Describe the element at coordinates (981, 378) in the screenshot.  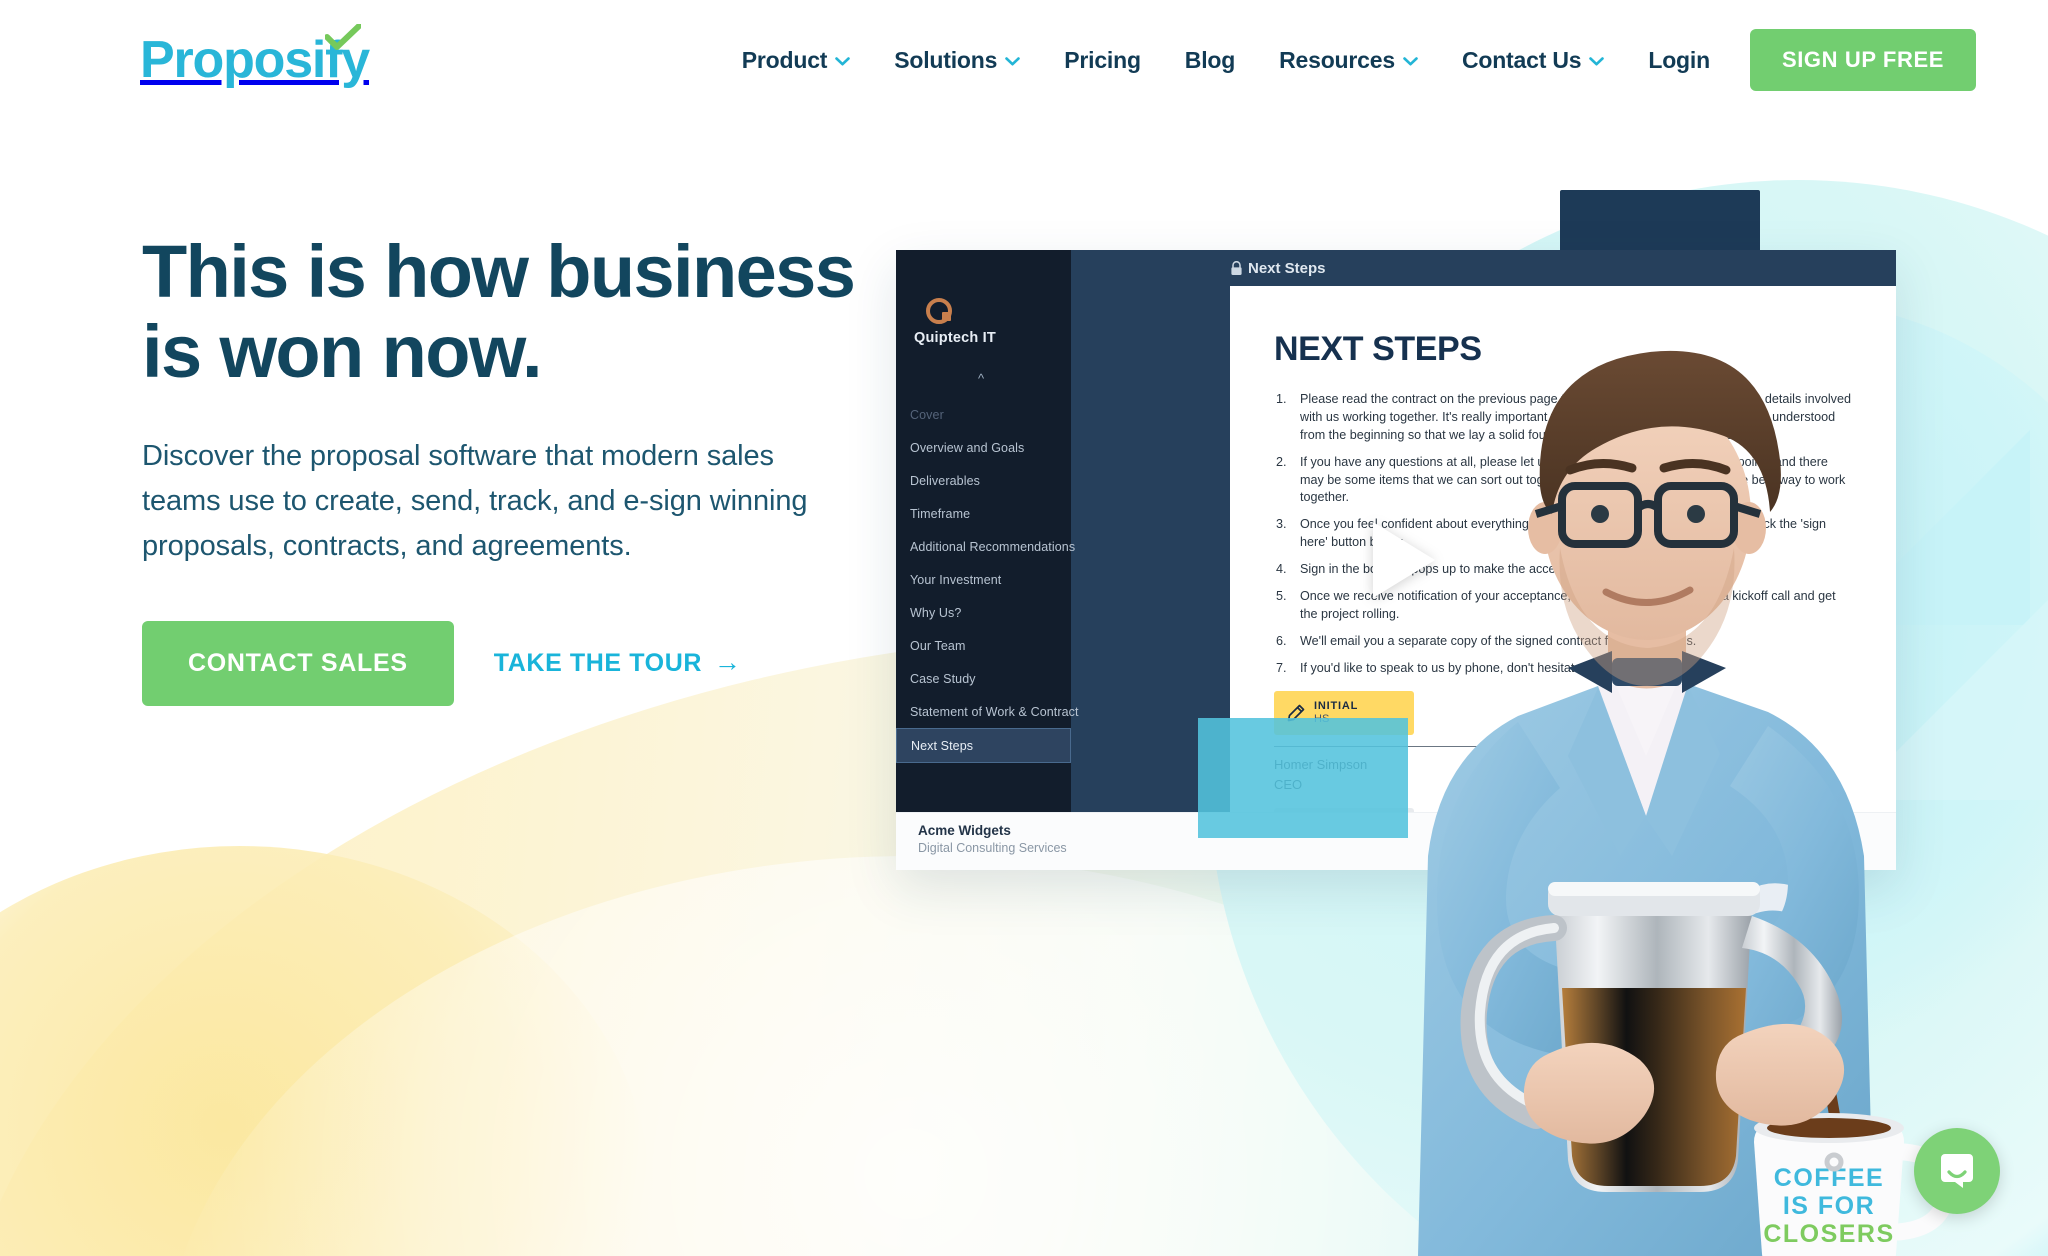
I see `chevron-up-icon: ^` at that location.